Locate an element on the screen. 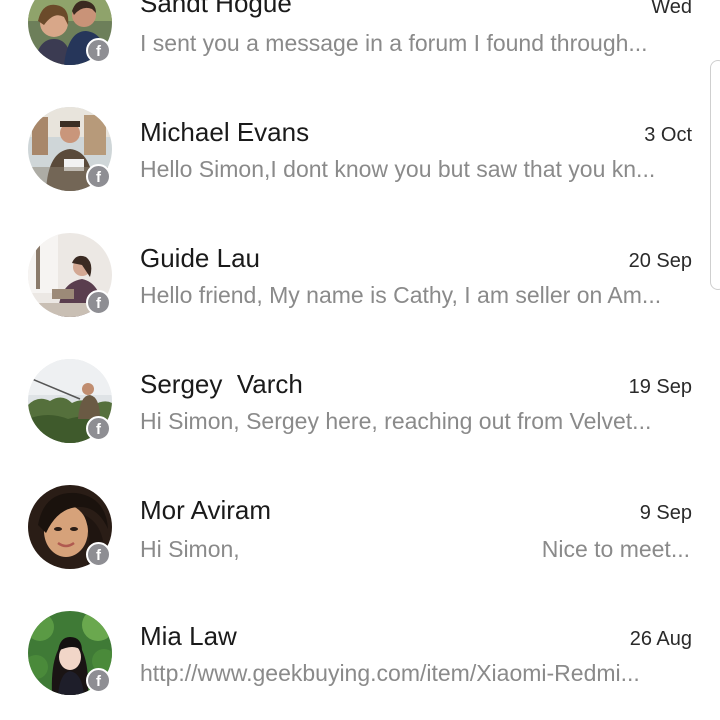  contact-name: Mor Aviram is located at coordinates (205, 510).